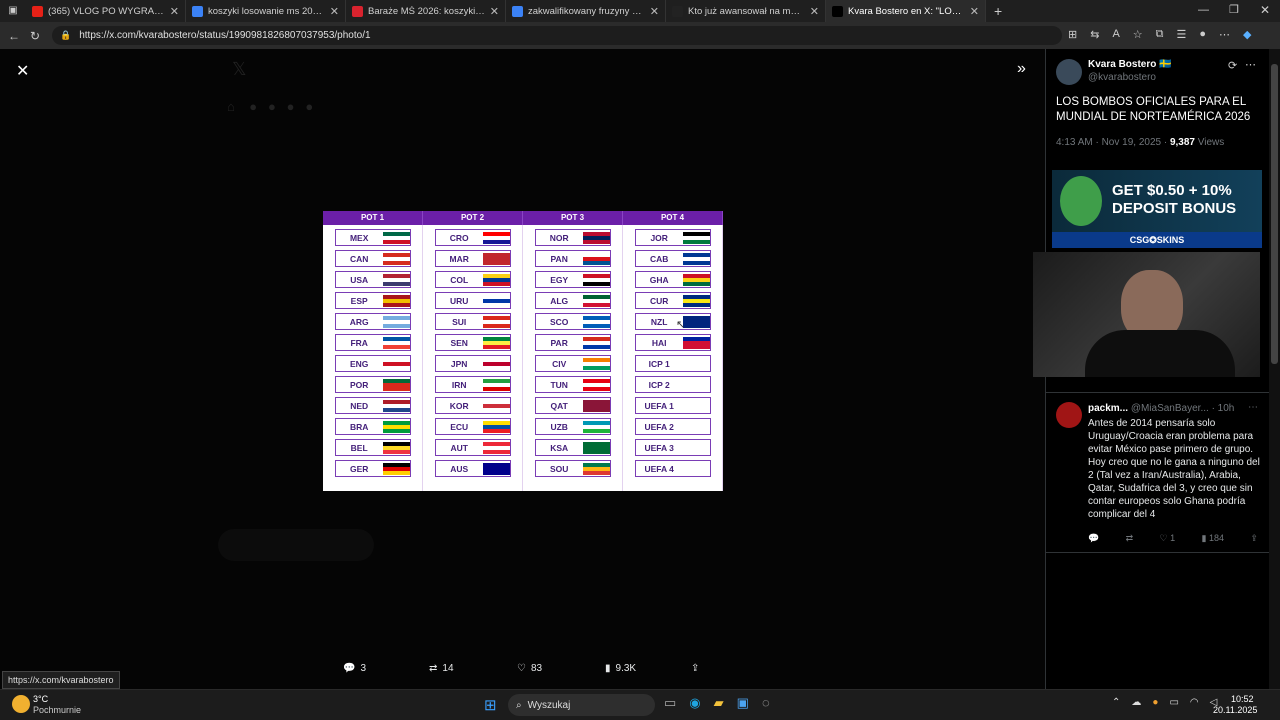  What do you see at coordinates (1021, 69) in the screenshot?
I see `collapse-sidebar-icon: »` at bounding box center [1021, 69].